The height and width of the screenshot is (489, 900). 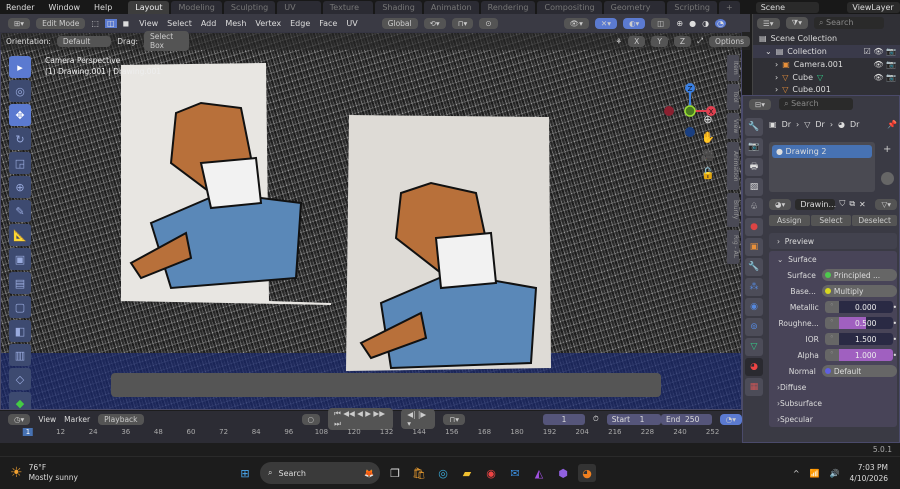 I want to click on workspace-tab: Sculpting, so click(x=249, y=7).